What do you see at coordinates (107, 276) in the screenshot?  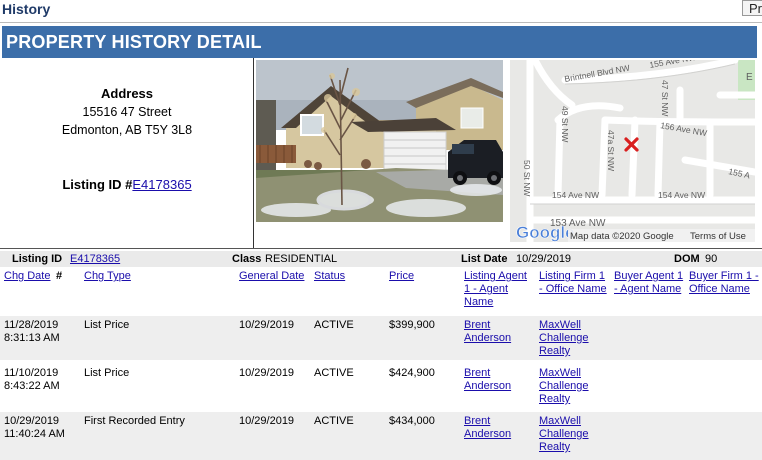 I see `column-header-chg-type: Chg Type` at bounding box center [107, 276].